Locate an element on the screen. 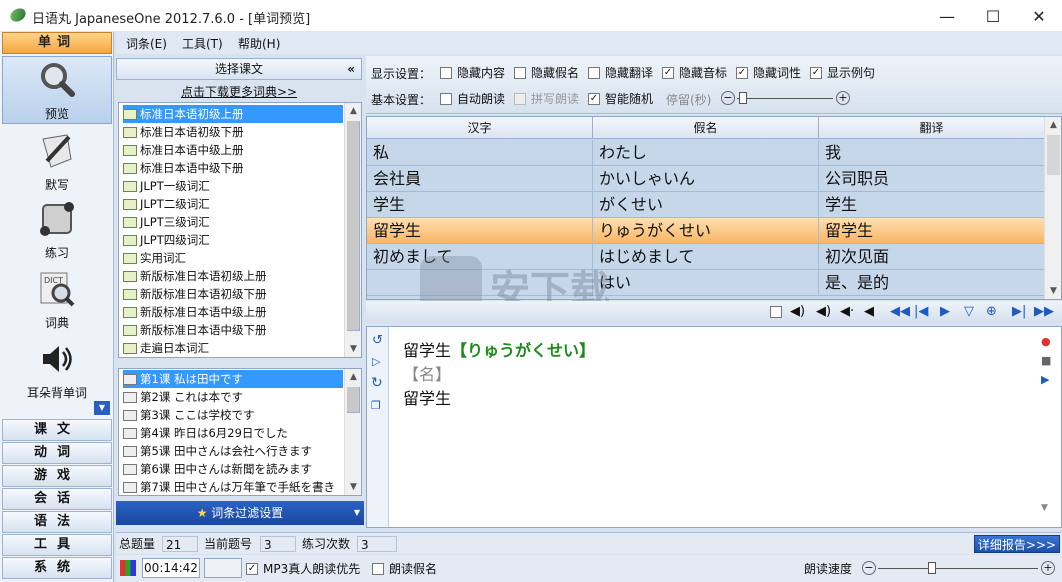  display-setting-checkbox: 隐藏假名 is located at coordinates (546, 72).